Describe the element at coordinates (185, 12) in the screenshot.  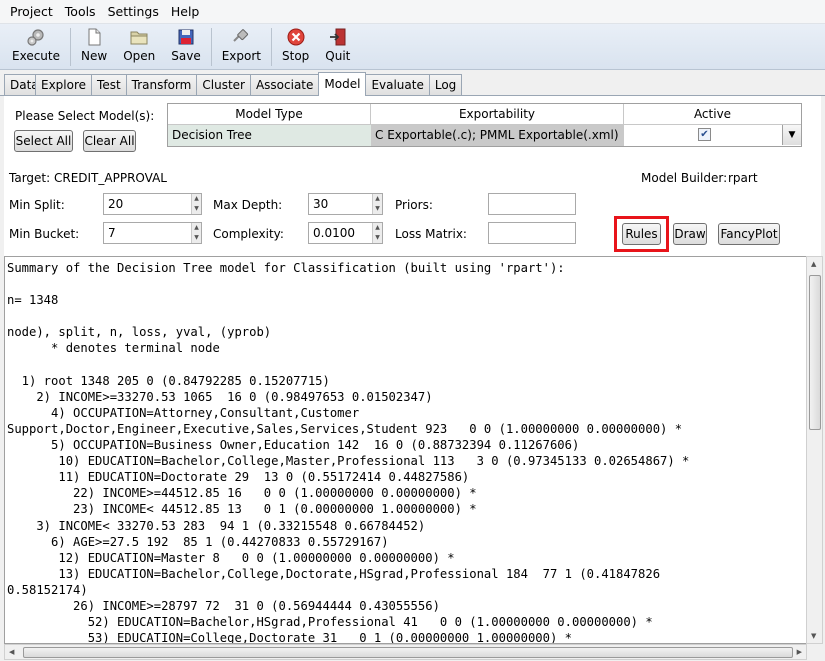
I see `menu-help: Help` at that location.